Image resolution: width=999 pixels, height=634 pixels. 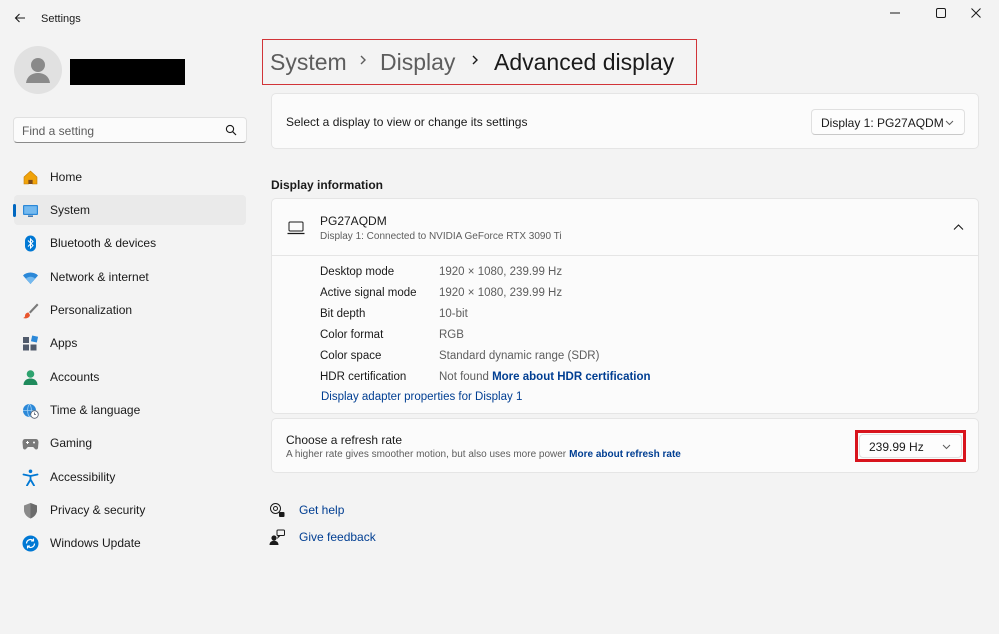 I want to click on sidebar-item-label: Accounts, so click(x=75, y=377).